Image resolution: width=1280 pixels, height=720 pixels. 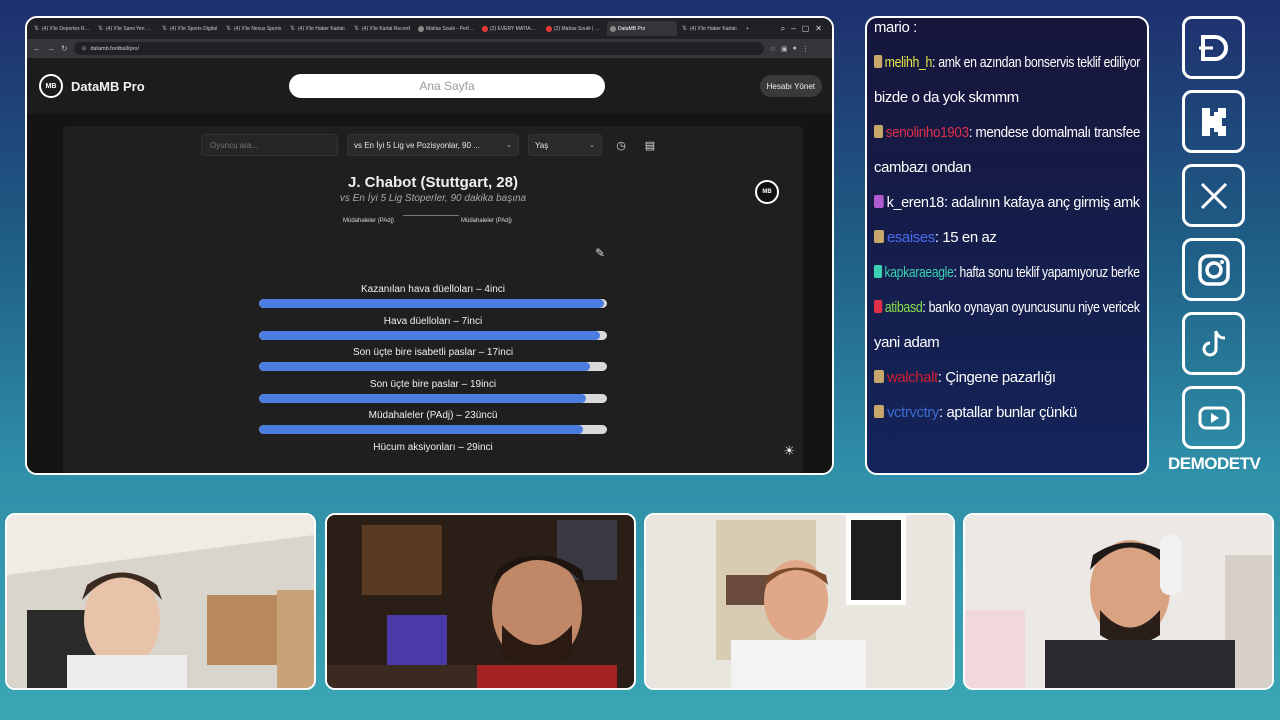 I want to click on timer-icon: ◷, so click(x=621, y=145).